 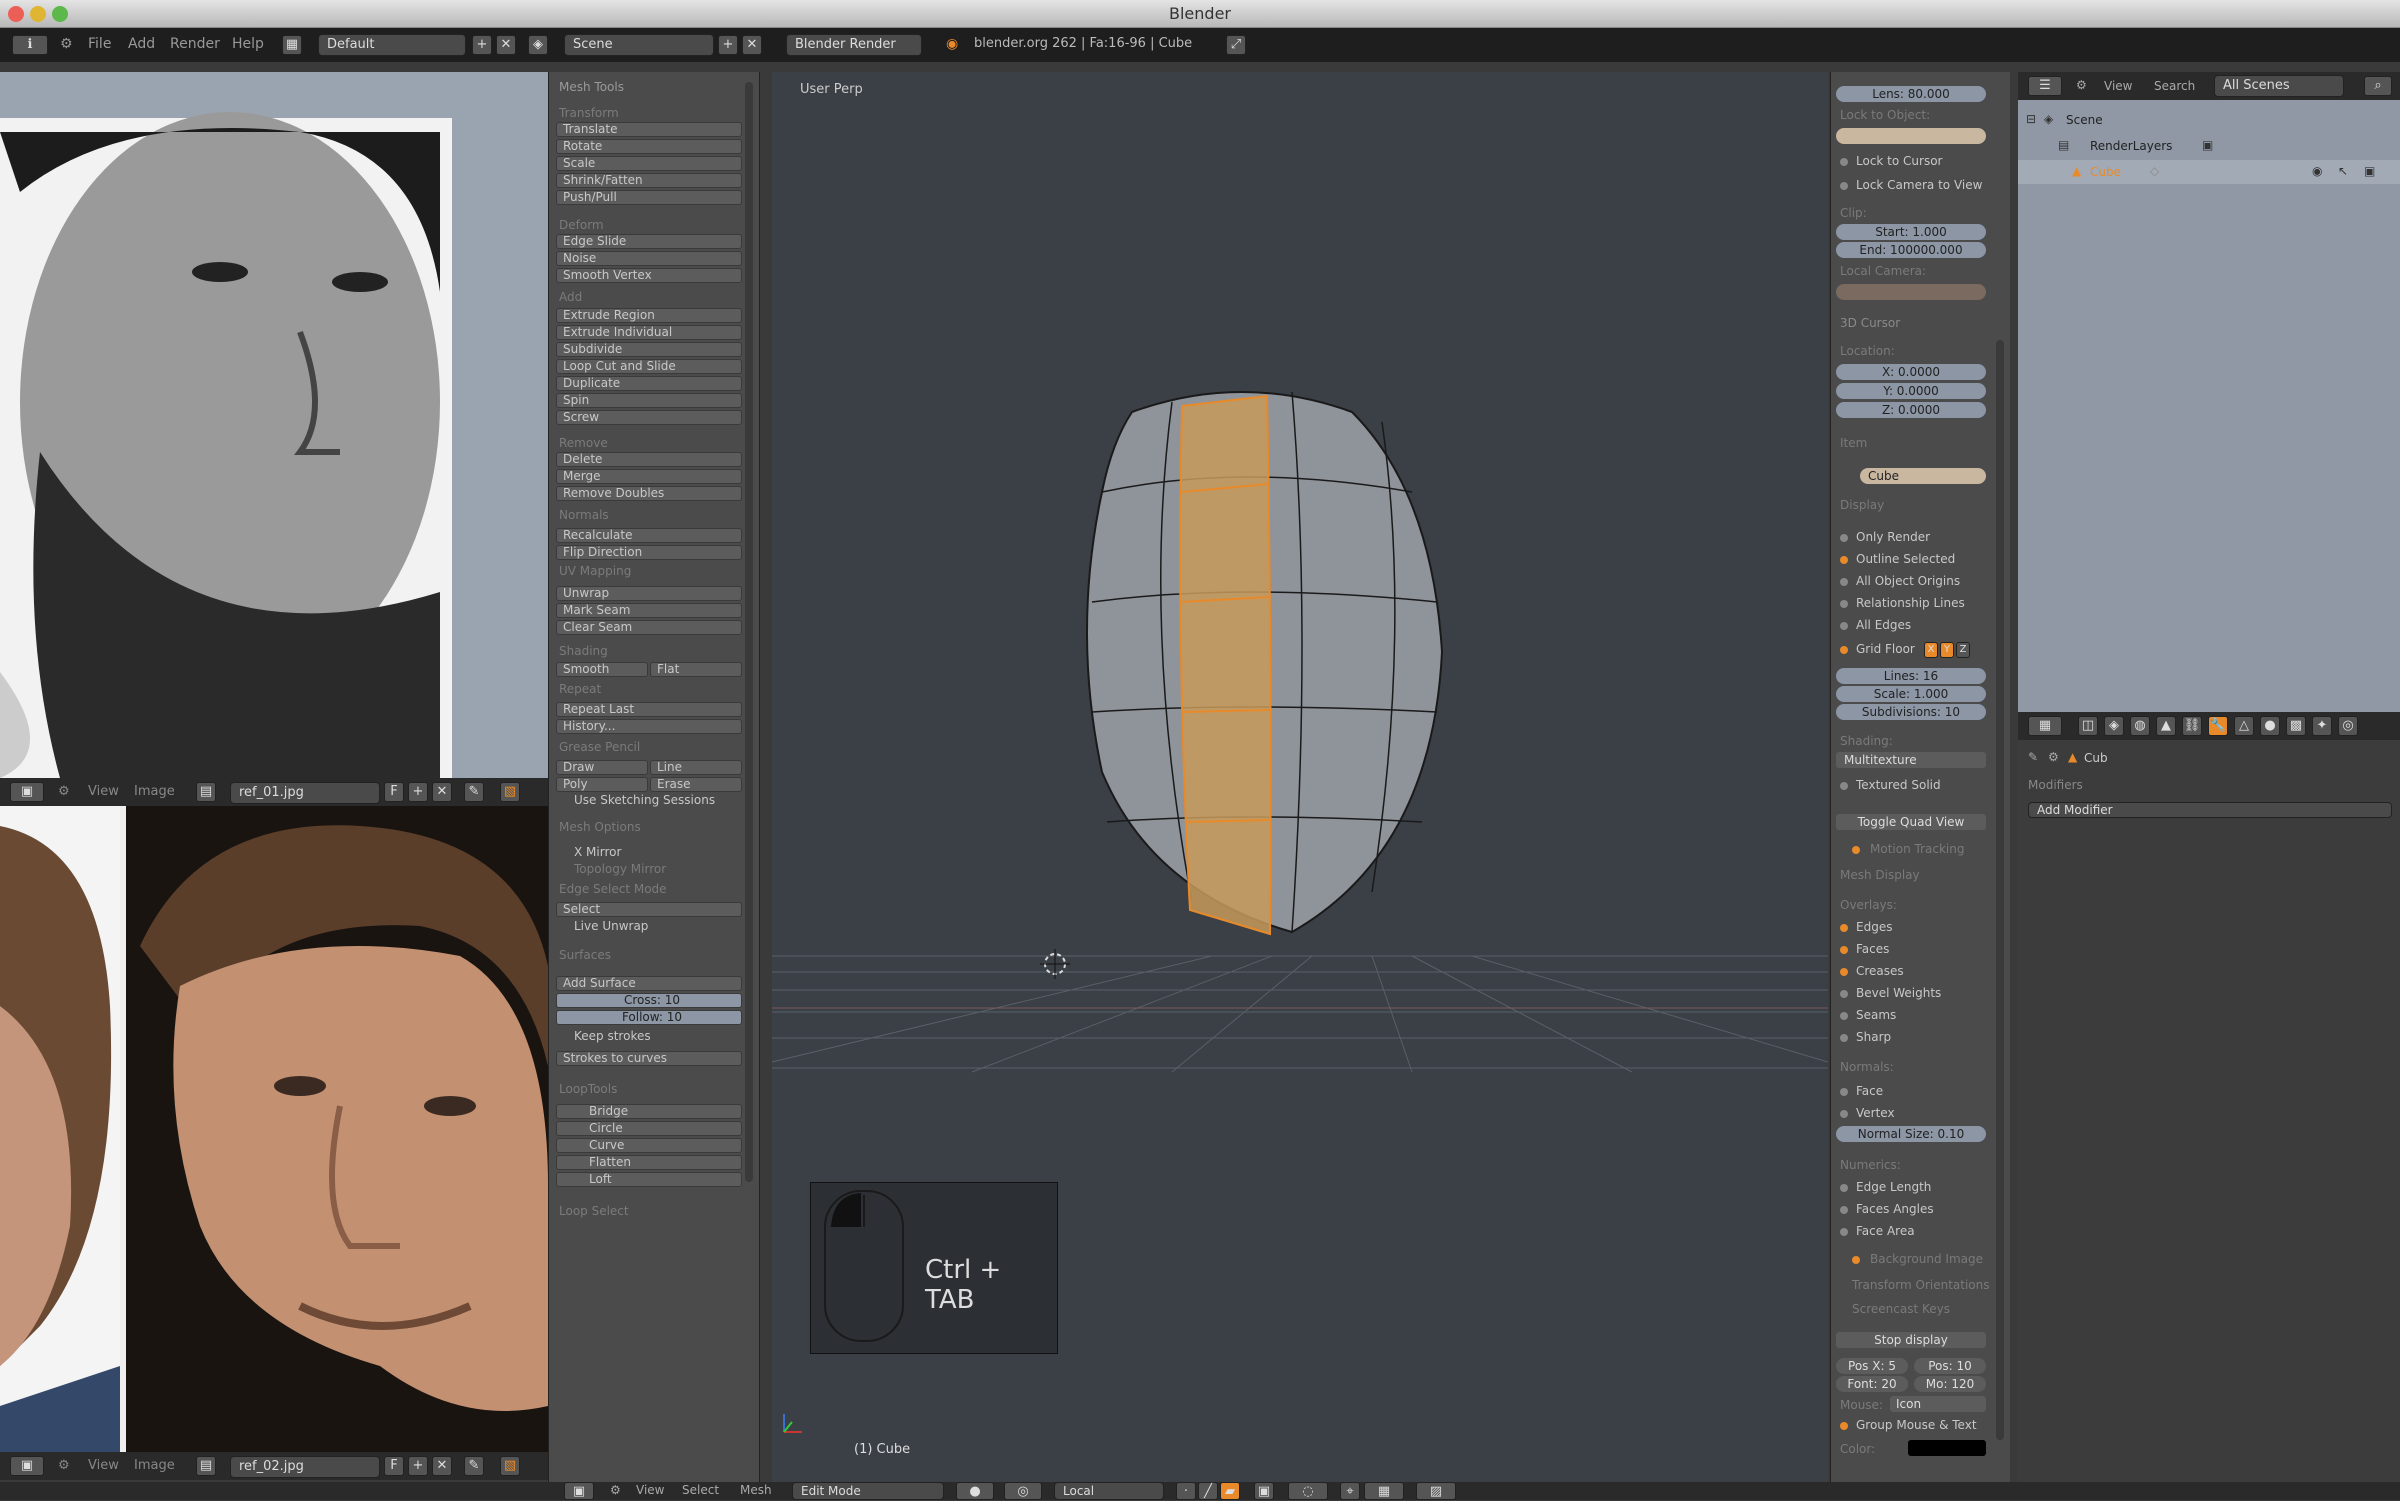 I want to click on flatten-button: Flatten, so click(x=649, y=1162).